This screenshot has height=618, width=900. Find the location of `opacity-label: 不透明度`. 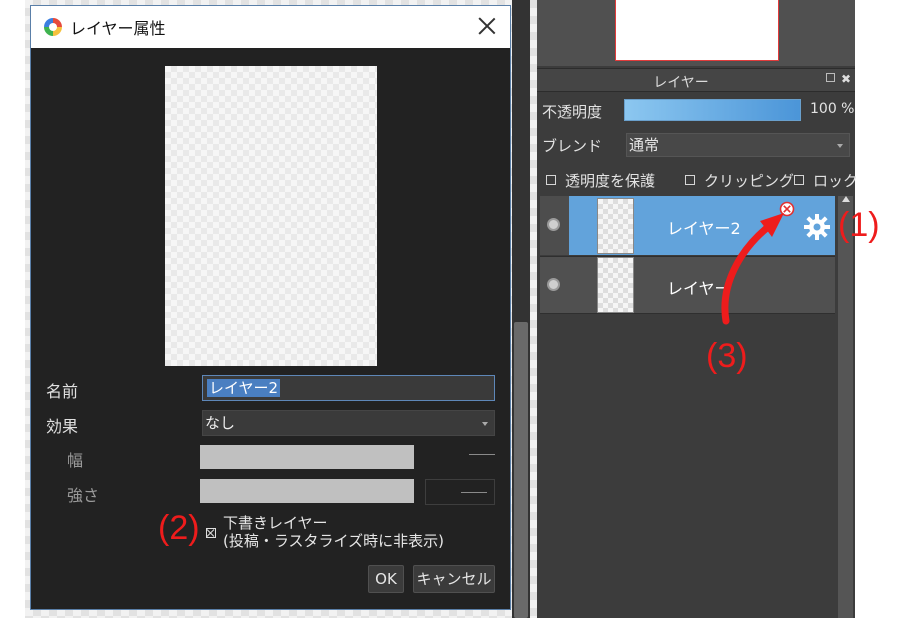

opacity-label: 不透明度 is located at coordinates (572, 112).